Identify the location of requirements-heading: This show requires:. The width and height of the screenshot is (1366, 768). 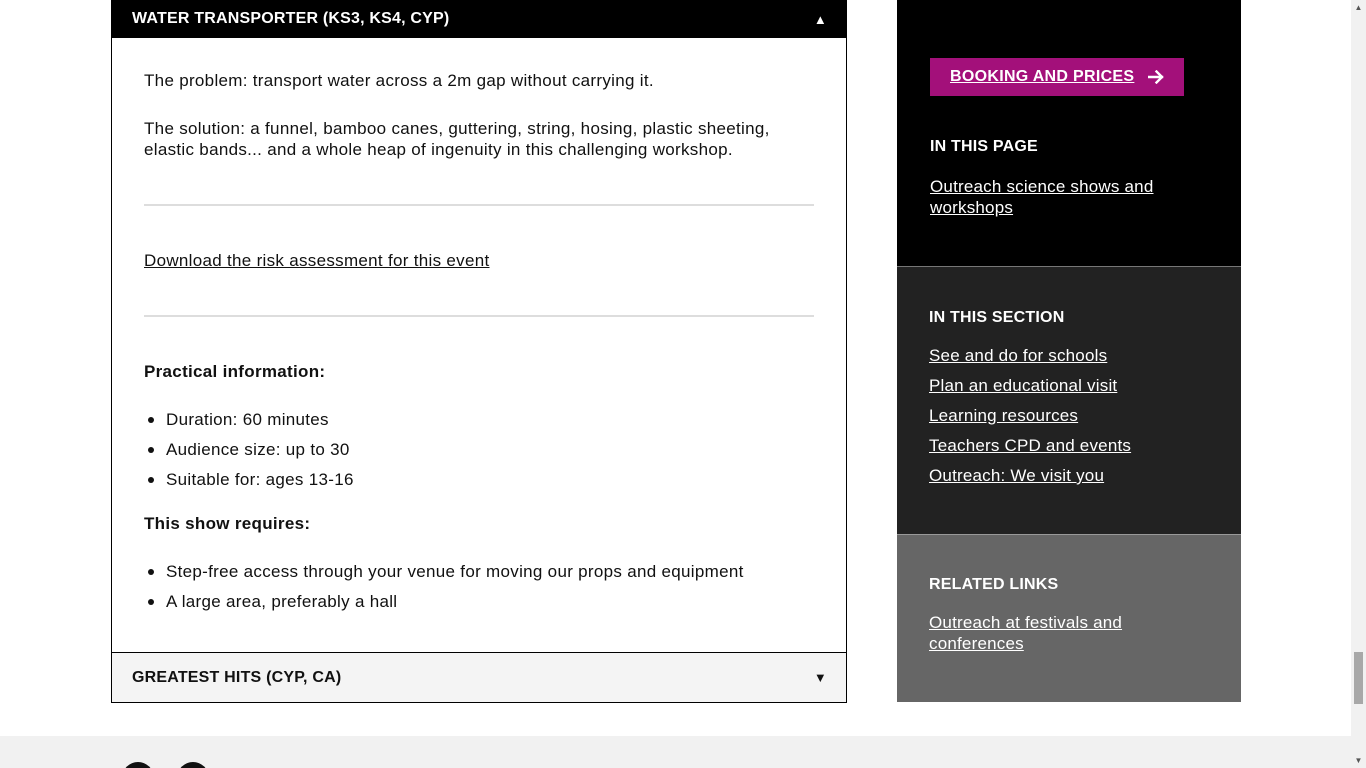
(227, 523).